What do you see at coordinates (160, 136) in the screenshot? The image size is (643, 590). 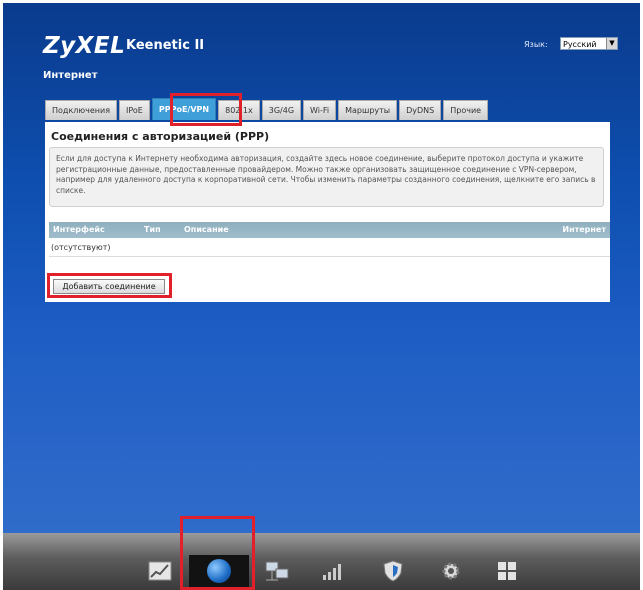 I see `panel-title: Соединения с авторизацией (PPP)` at bounding box center [160, 136].